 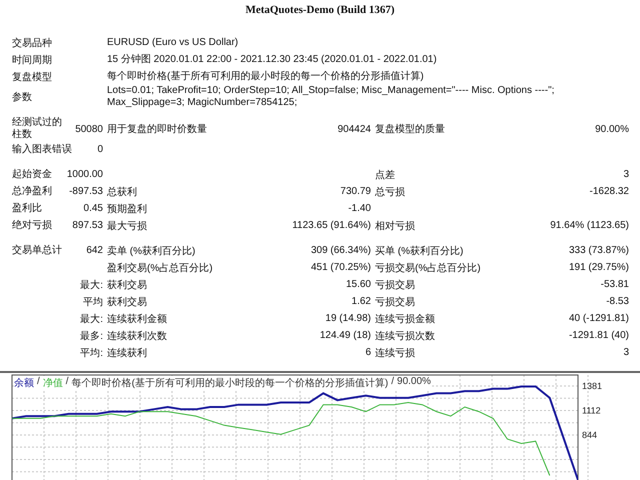 What do you see at coordinates (93, 302) in the screenshot?
I see `row-label: 平均` at bounding box center [93, 302].